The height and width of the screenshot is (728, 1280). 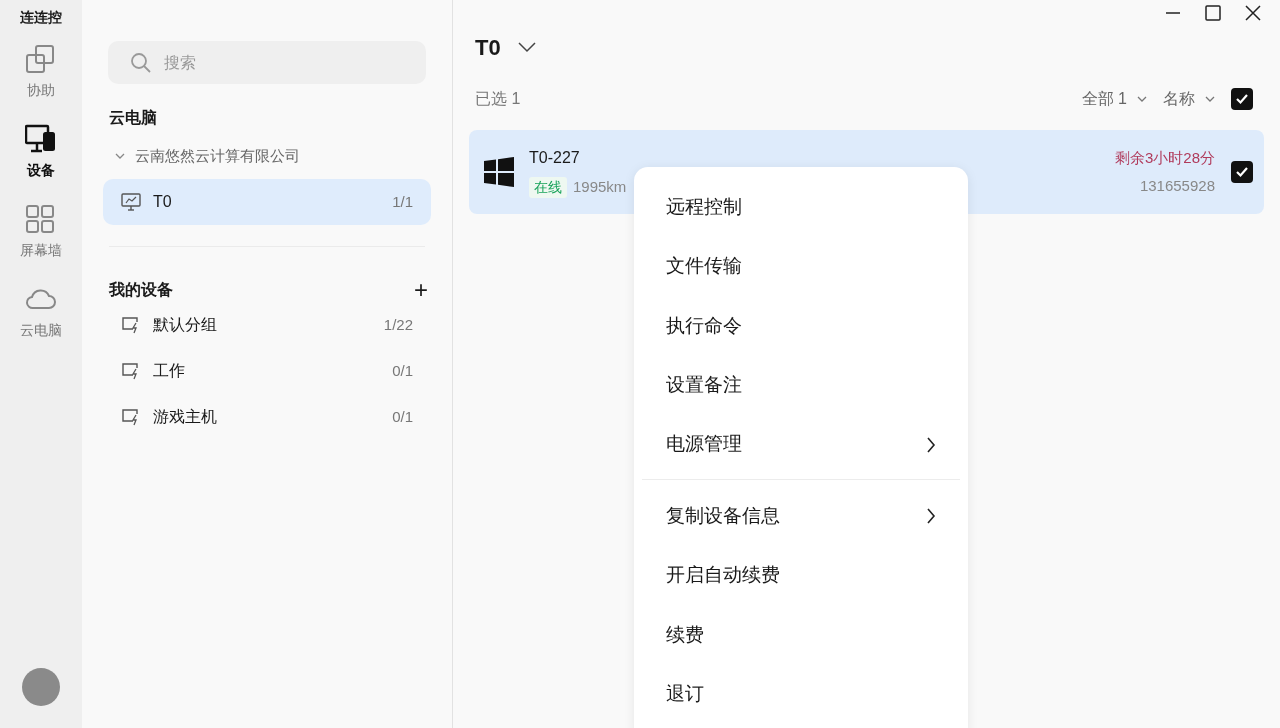 I want to click on group-count: 1/1, so click(x=402, y=201).